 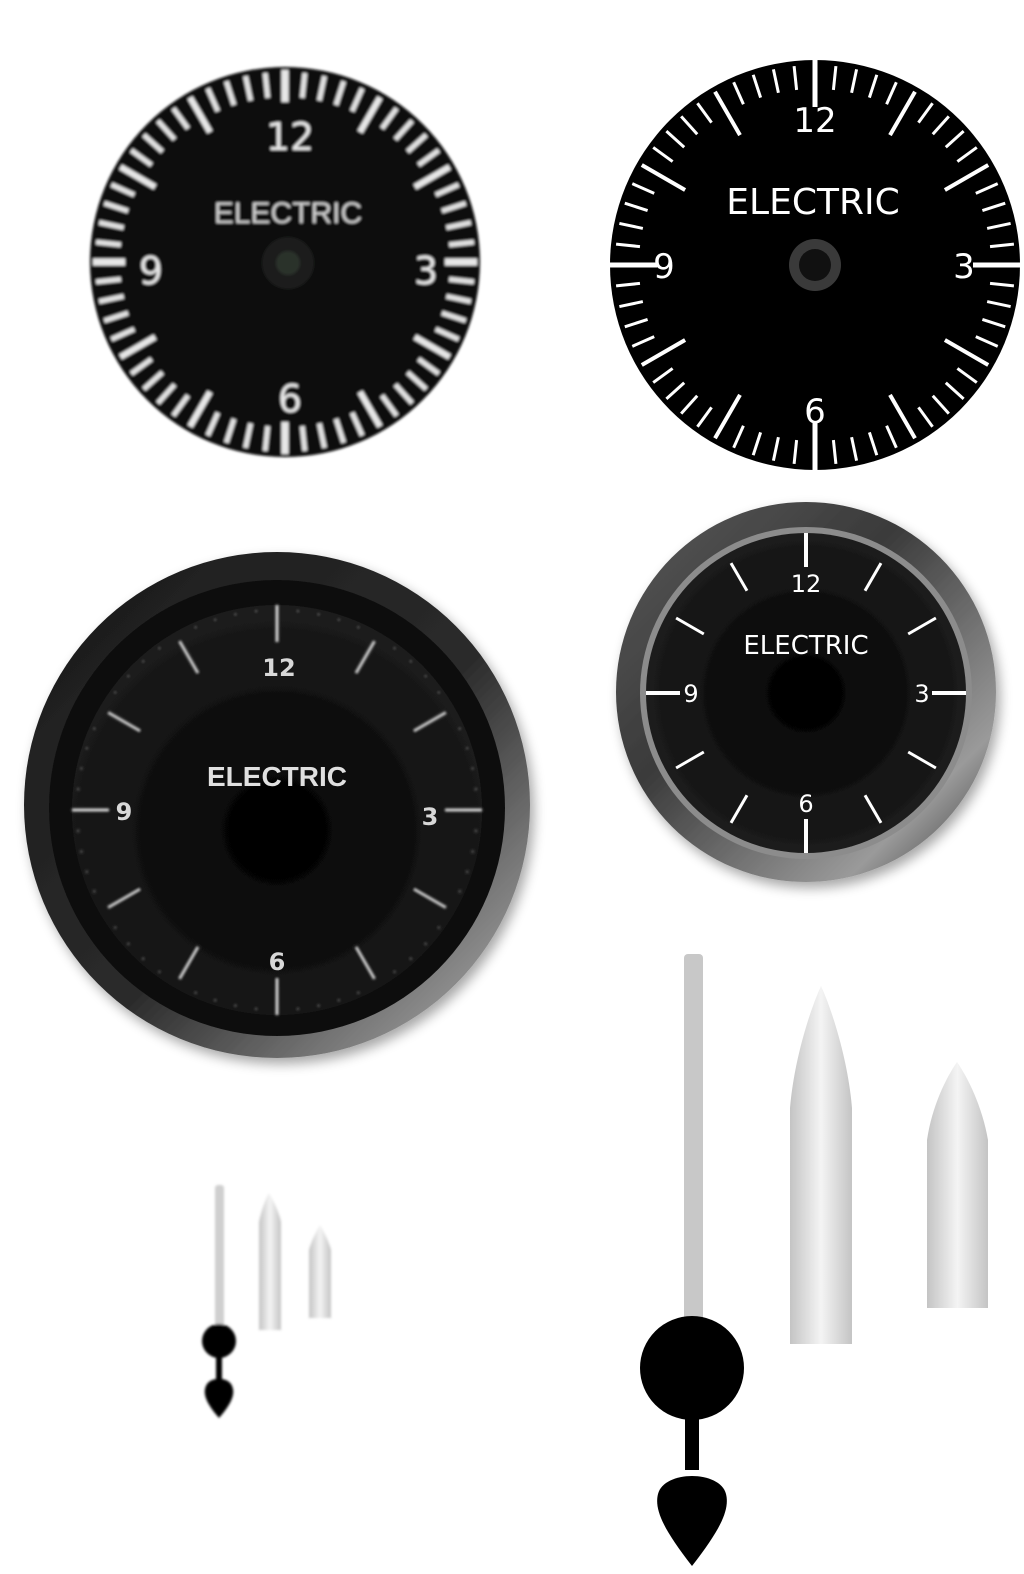 I want to click on gauge-vector-dense: ELECTRIC 12 3 6 9, so click(x=815, y=265).